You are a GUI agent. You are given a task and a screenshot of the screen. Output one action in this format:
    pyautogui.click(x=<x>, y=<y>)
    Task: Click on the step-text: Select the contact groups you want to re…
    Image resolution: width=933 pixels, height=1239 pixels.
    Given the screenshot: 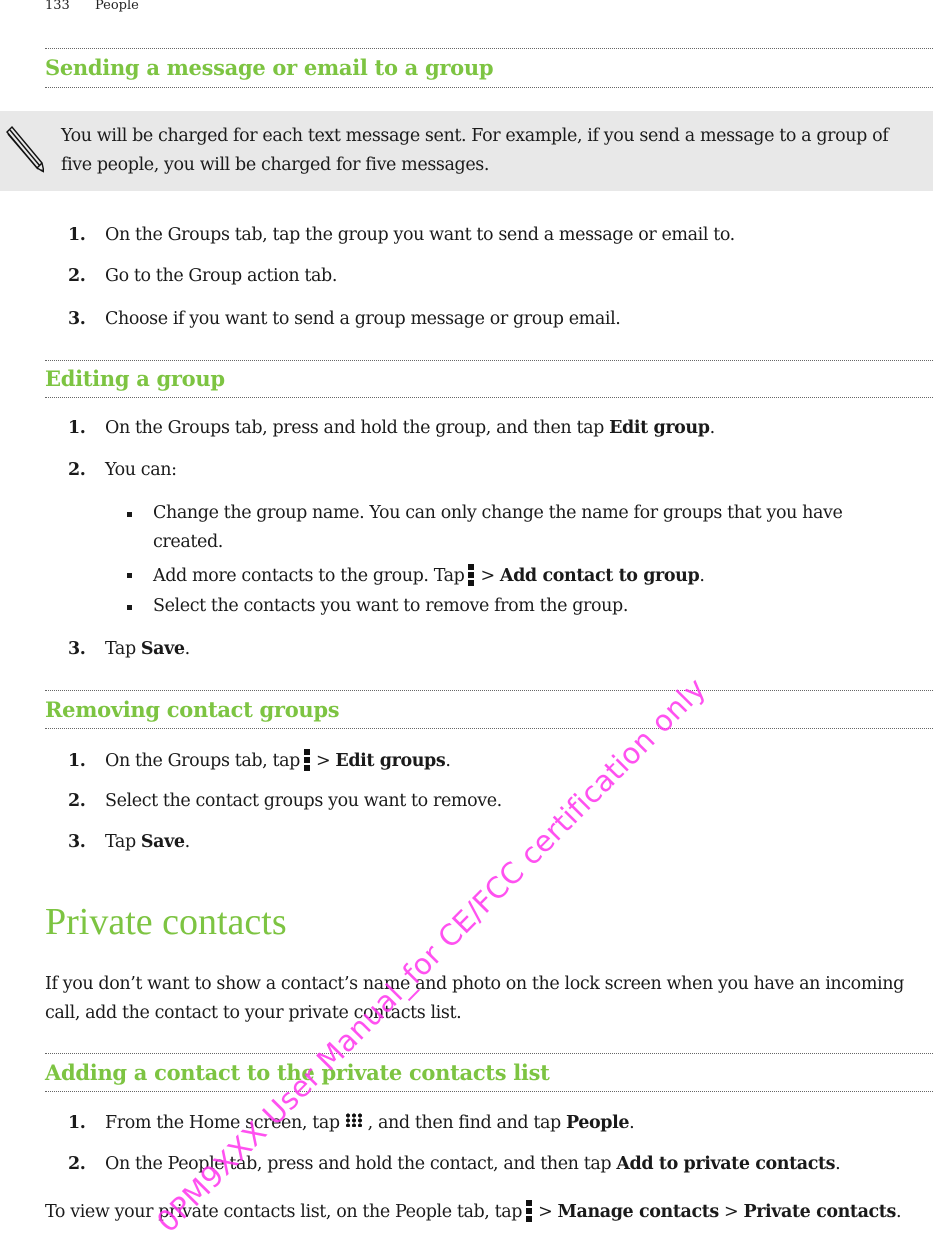 What is the action you would take?
    pyautogui.click(x=303, y=801)
    